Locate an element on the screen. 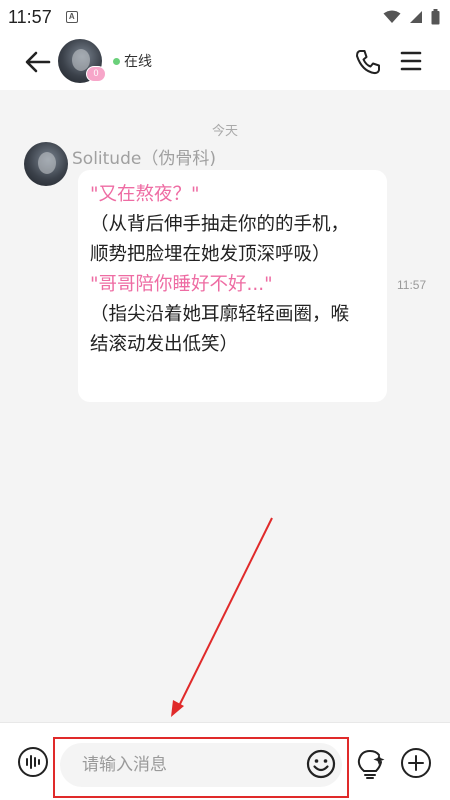 This screenshot has width=450, height=800. message-time: 11:57 is located at coordinates (412, 285).